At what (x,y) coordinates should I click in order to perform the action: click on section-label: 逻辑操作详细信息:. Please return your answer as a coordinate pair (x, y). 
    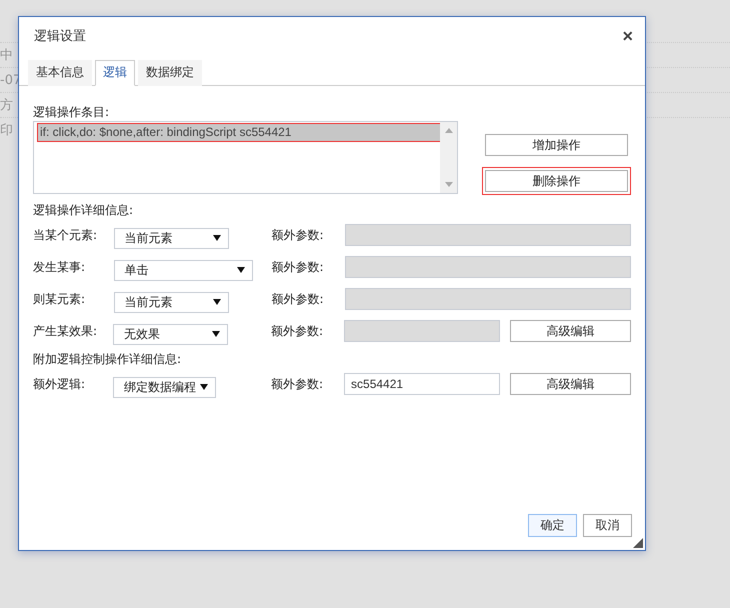
    Looking at the image, I should click on (83, 210).